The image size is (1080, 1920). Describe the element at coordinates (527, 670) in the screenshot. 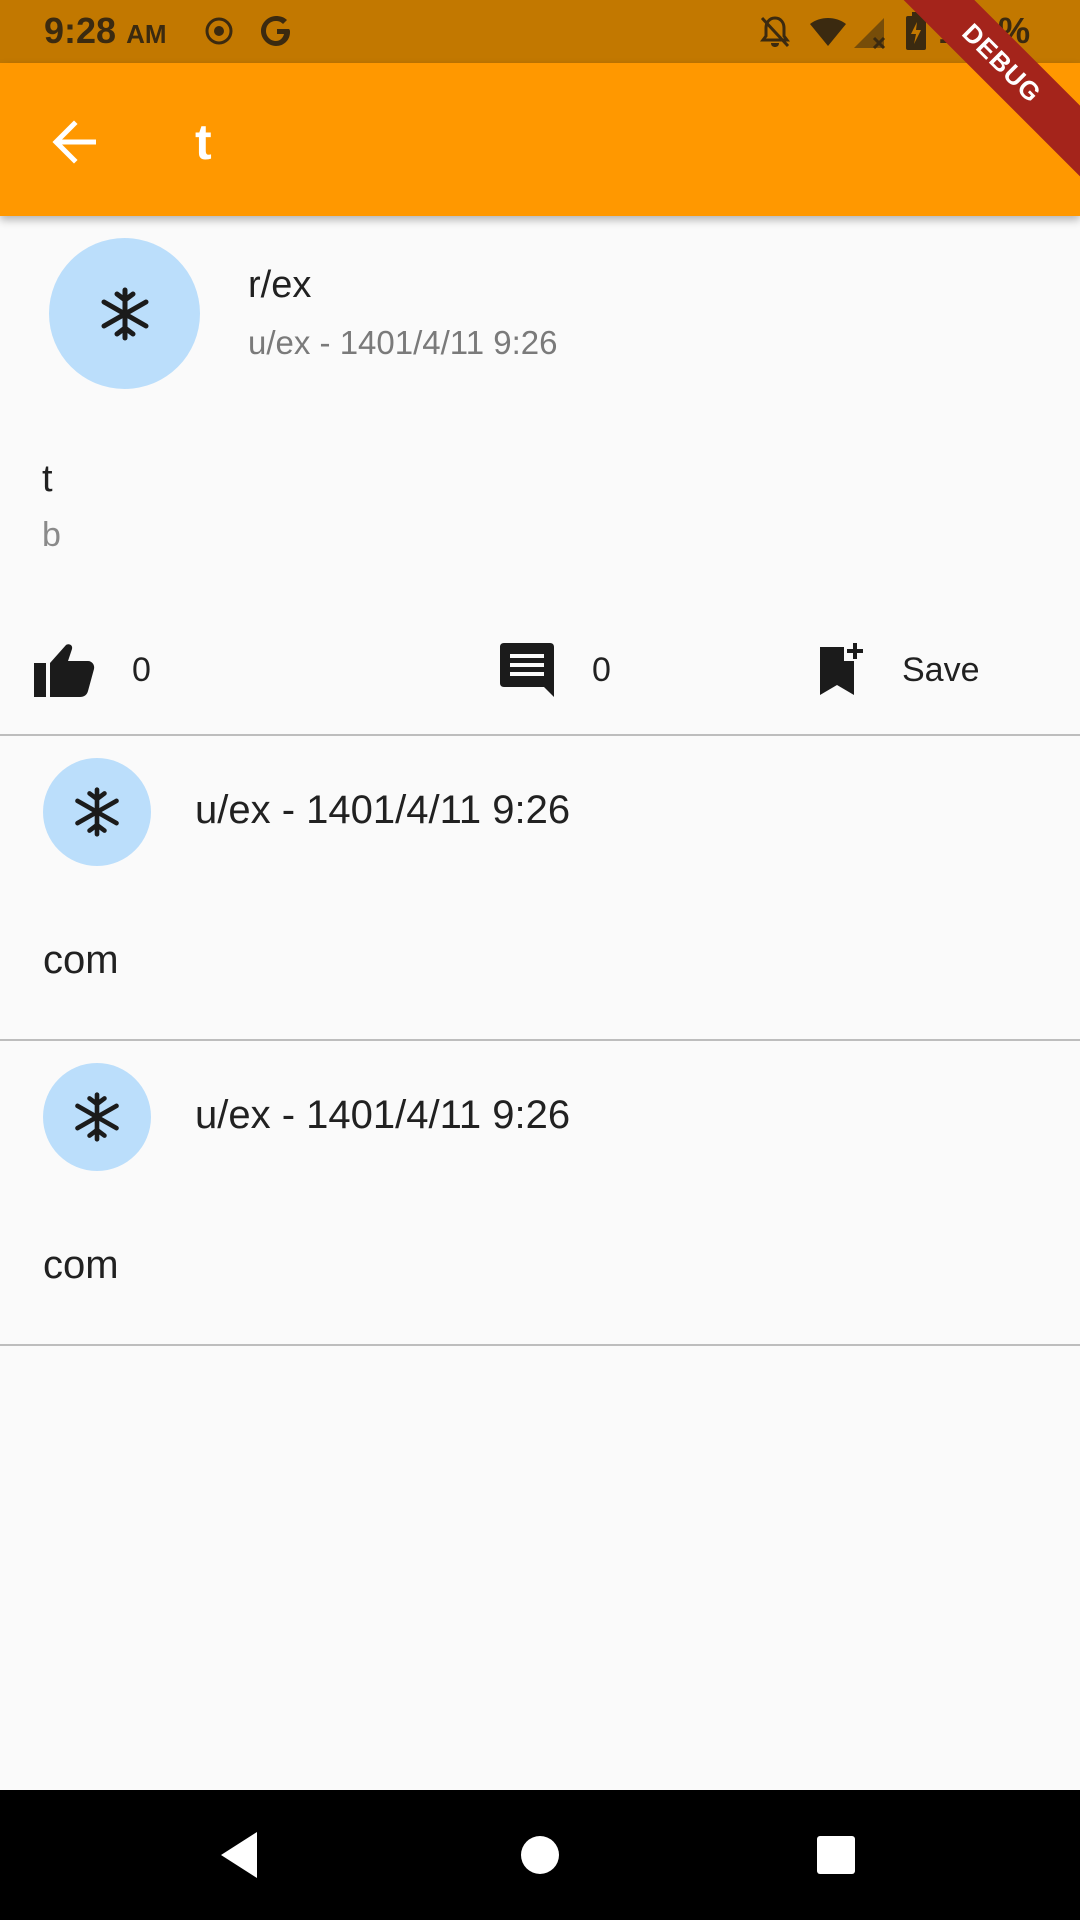

I see `comment-icon` at that location.